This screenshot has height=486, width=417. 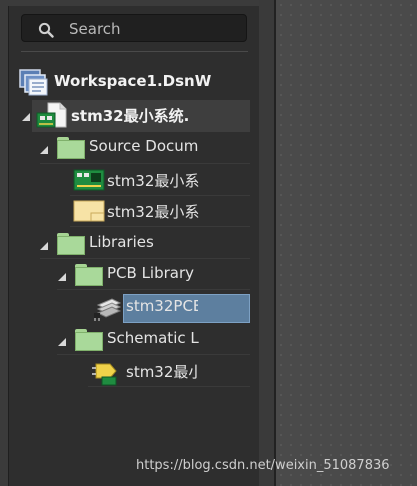 I want to click on source-documents-label: Source Docum, so click(x=144, y=146).